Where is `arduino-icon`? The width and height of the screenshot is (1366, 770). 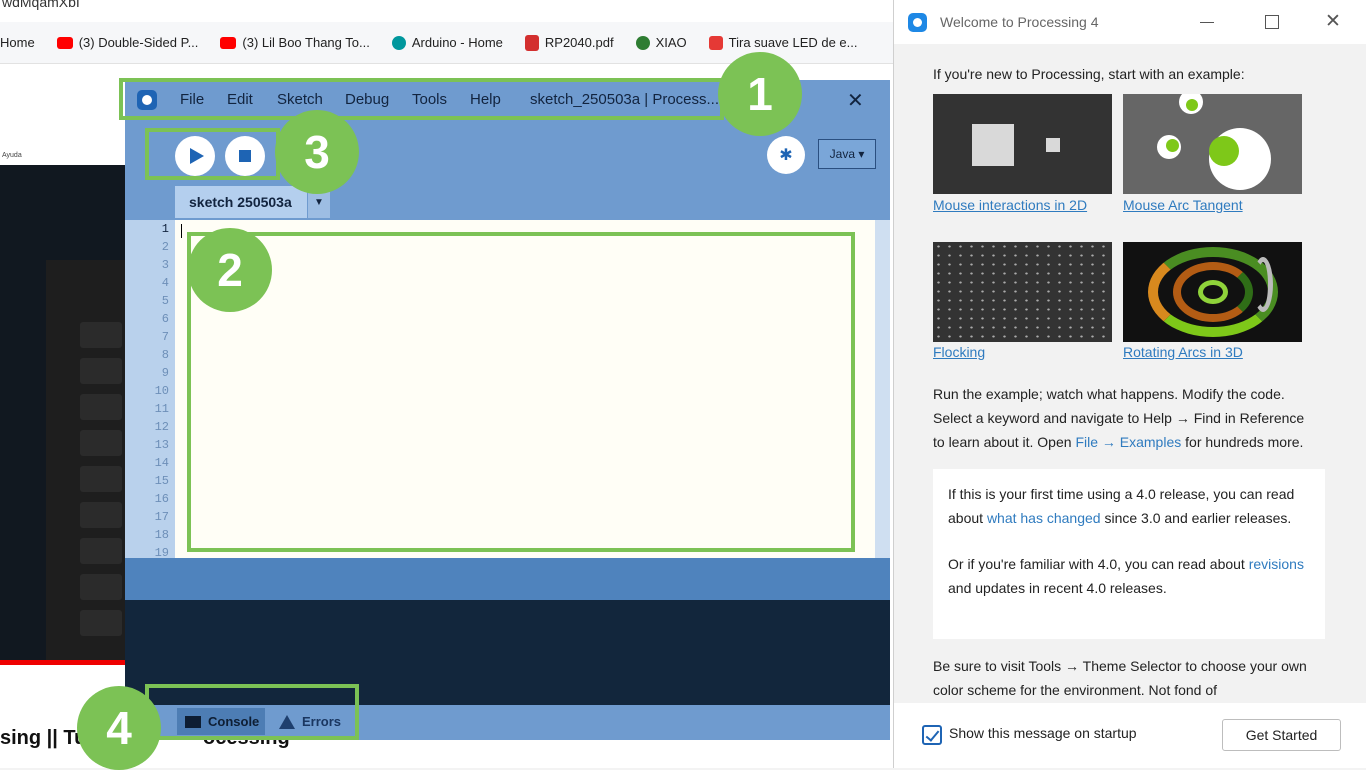 arduino-icon is located at coordinates (398, 42).